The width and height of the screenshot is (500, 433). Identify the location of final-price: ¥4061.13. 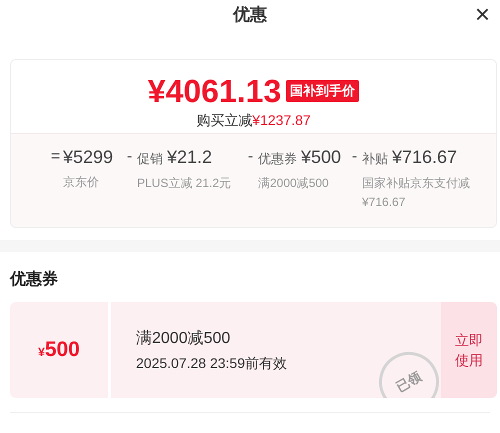
(215, 91).